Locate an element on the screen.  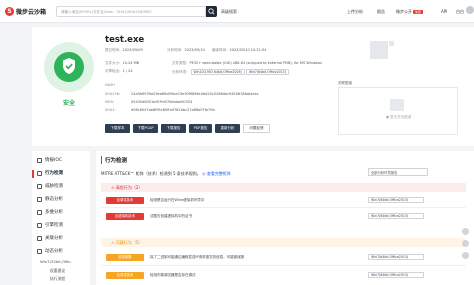
env-report-select: 全部分析环境报告 is located at coordinates (398, 172).